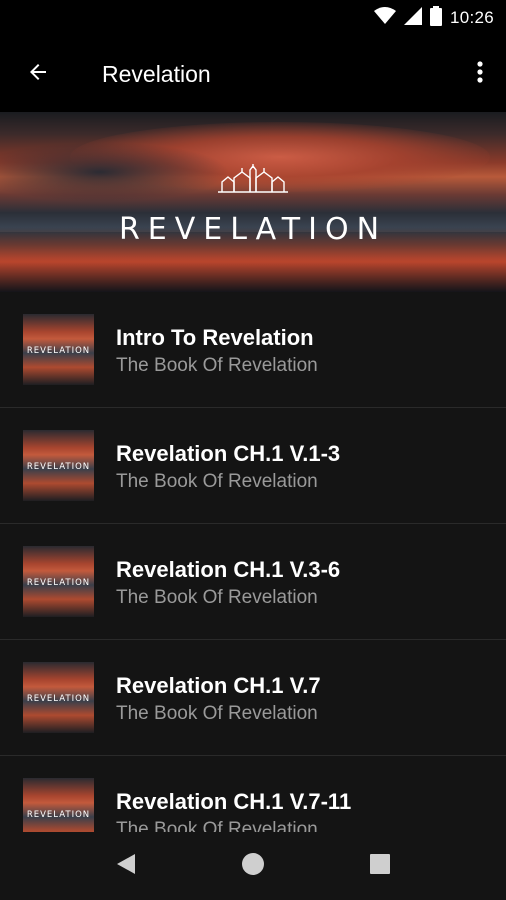 The width and height of the screenshot is (506, 900). Describe the element at coordinates (228, 453) in the screenshot. I see `episode-title: Revelation CH.1 V.1-3` at that location.